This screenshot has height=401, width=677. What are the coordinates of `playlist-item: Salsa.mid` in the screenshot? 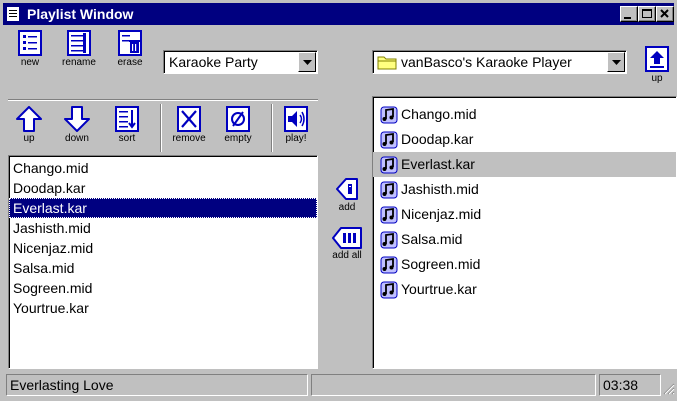 It's located at (163, 268).